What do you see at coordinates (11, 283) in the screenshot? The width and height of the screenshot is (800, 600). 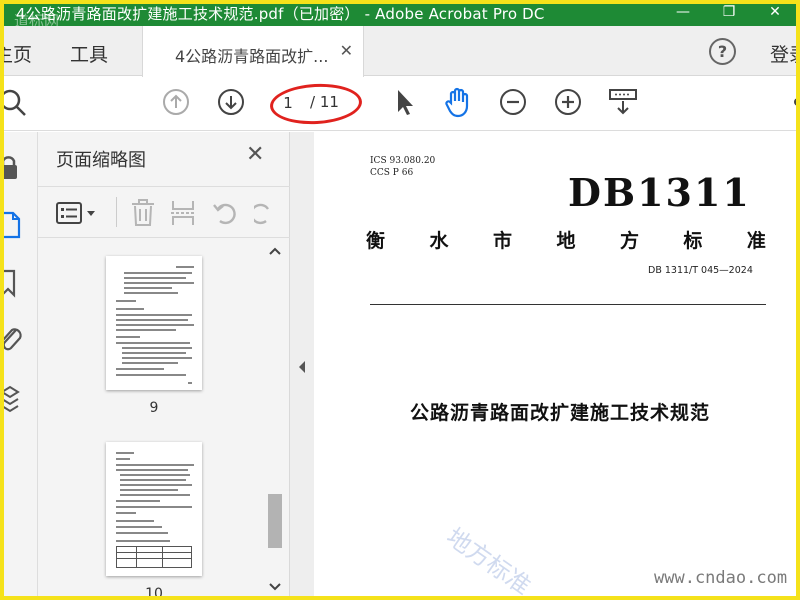 I see `bookmark-icon` at bounding box center [11, 283].